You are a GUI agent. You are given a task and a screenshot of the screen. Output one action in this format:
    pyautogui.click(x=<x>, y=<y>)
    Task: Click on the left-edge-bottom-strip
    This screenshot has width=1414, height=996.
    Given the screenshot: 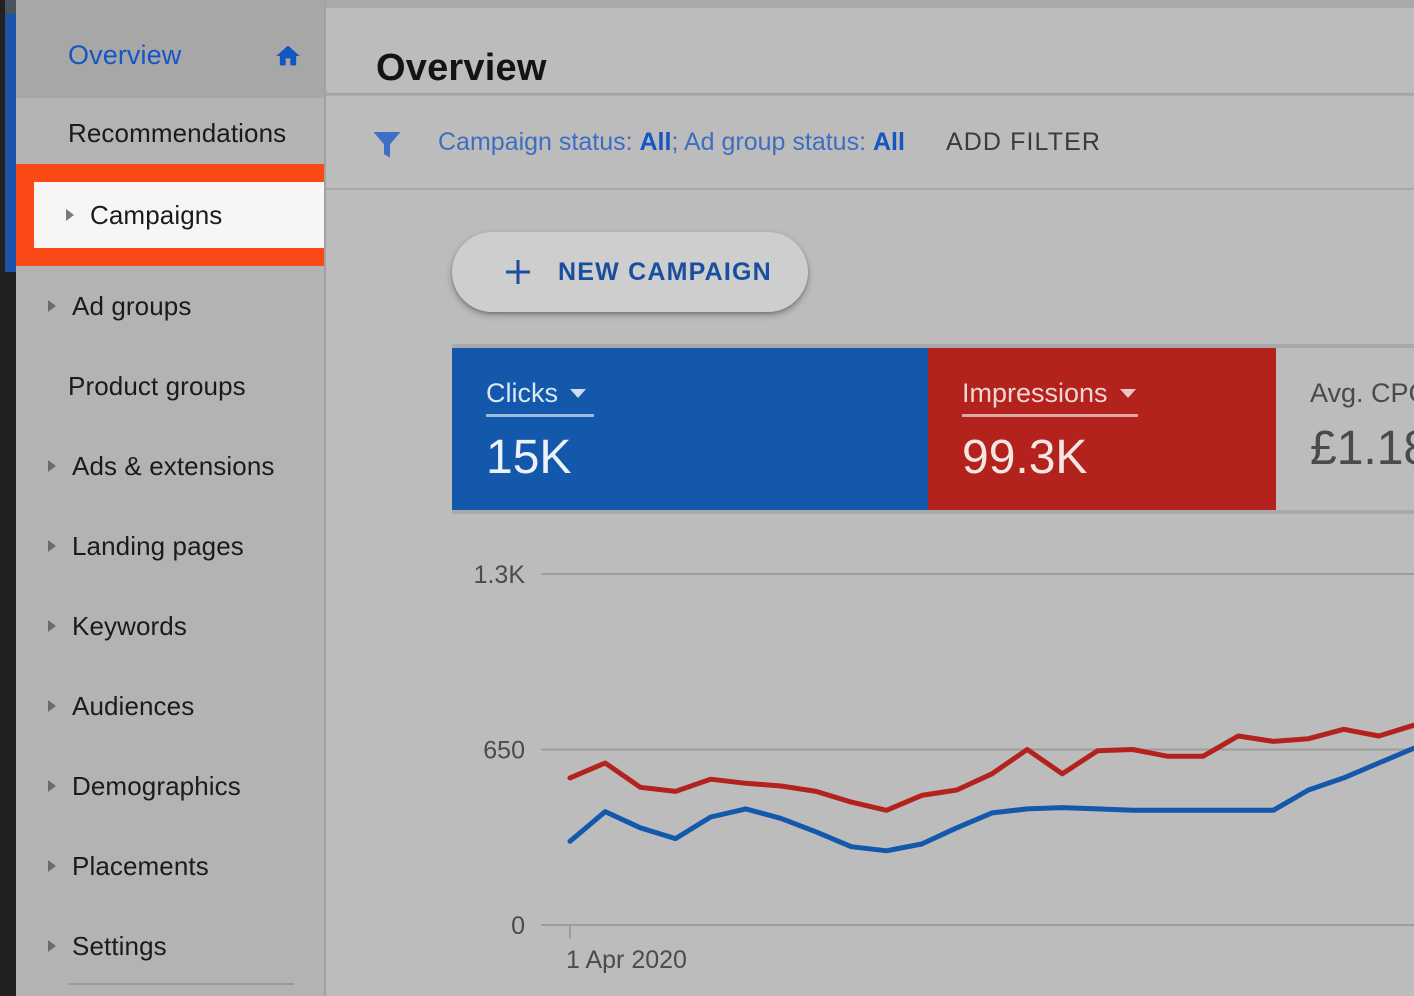 What is the action you would take?
    pyautogui.click(x=10, y=634)
    